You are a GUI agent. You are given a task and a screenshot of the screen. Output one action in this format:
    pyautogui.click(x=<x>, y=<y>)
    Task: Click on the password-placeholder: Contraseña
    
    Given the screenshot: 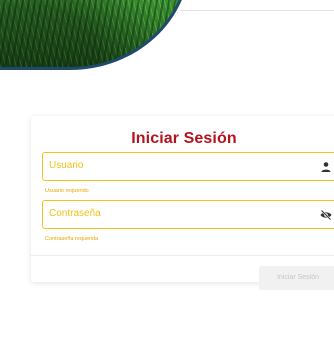 What is the action you would take?
    pyautogui.click(x=75, y=213)
    